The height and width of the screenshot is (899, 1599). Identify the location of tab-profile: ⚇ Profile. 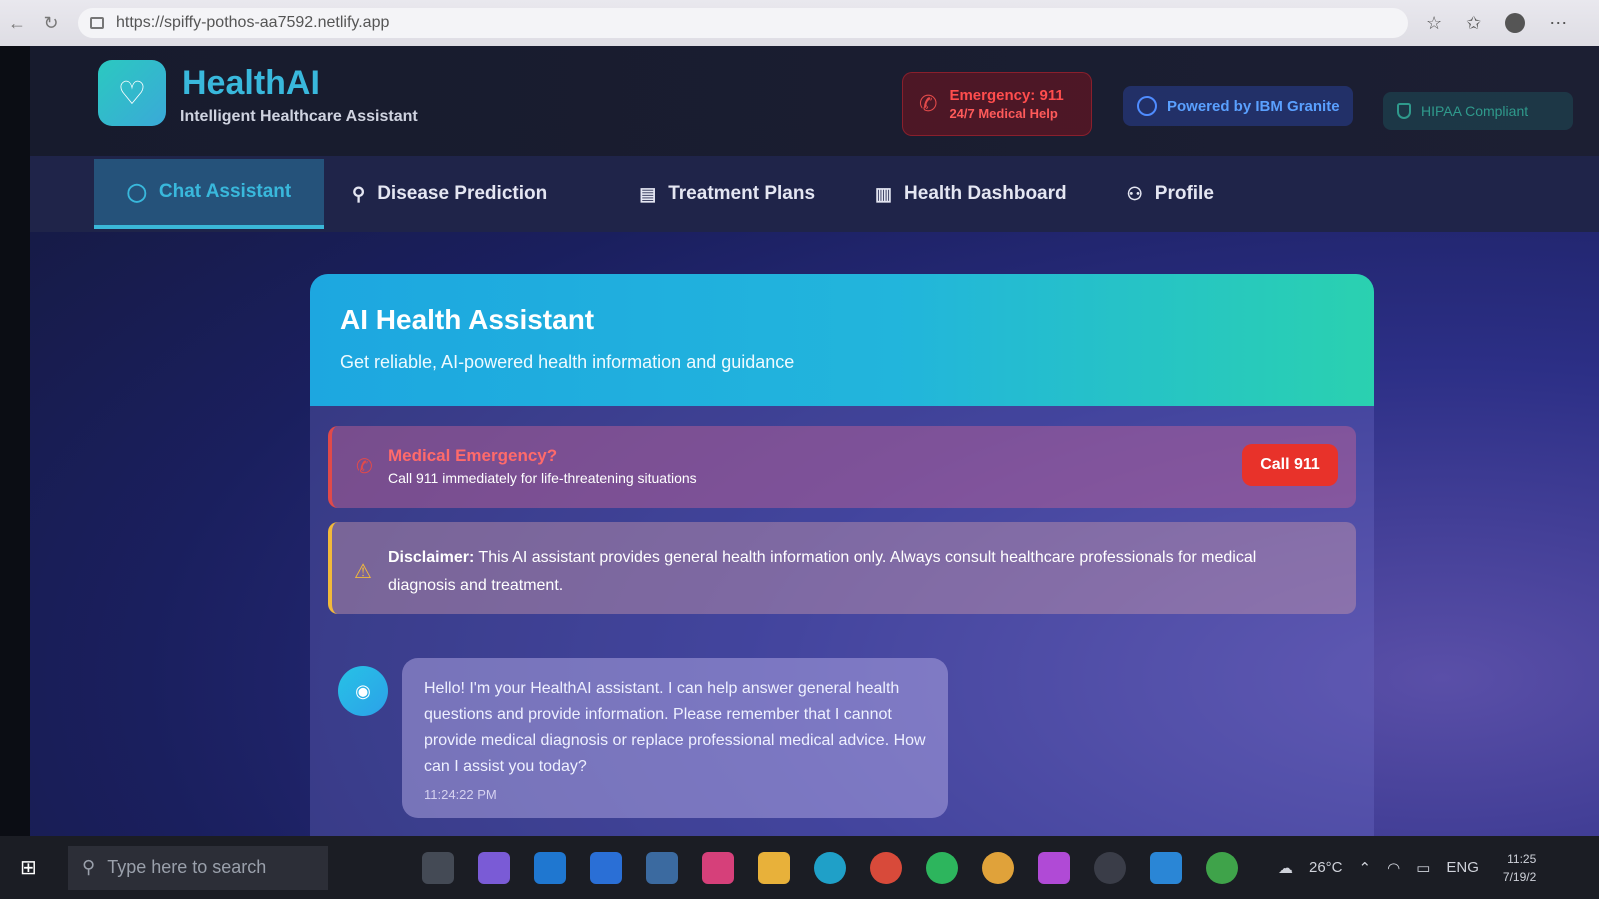
(1170, 194).